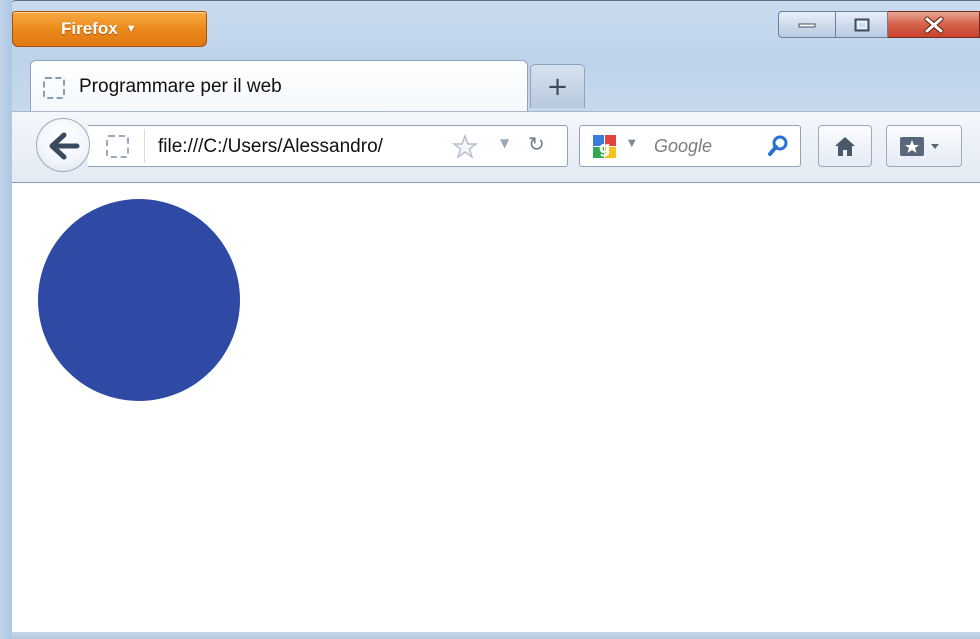 This screenshot has width=980, height=639. I want to click on minimize-button, so click(807, 24).